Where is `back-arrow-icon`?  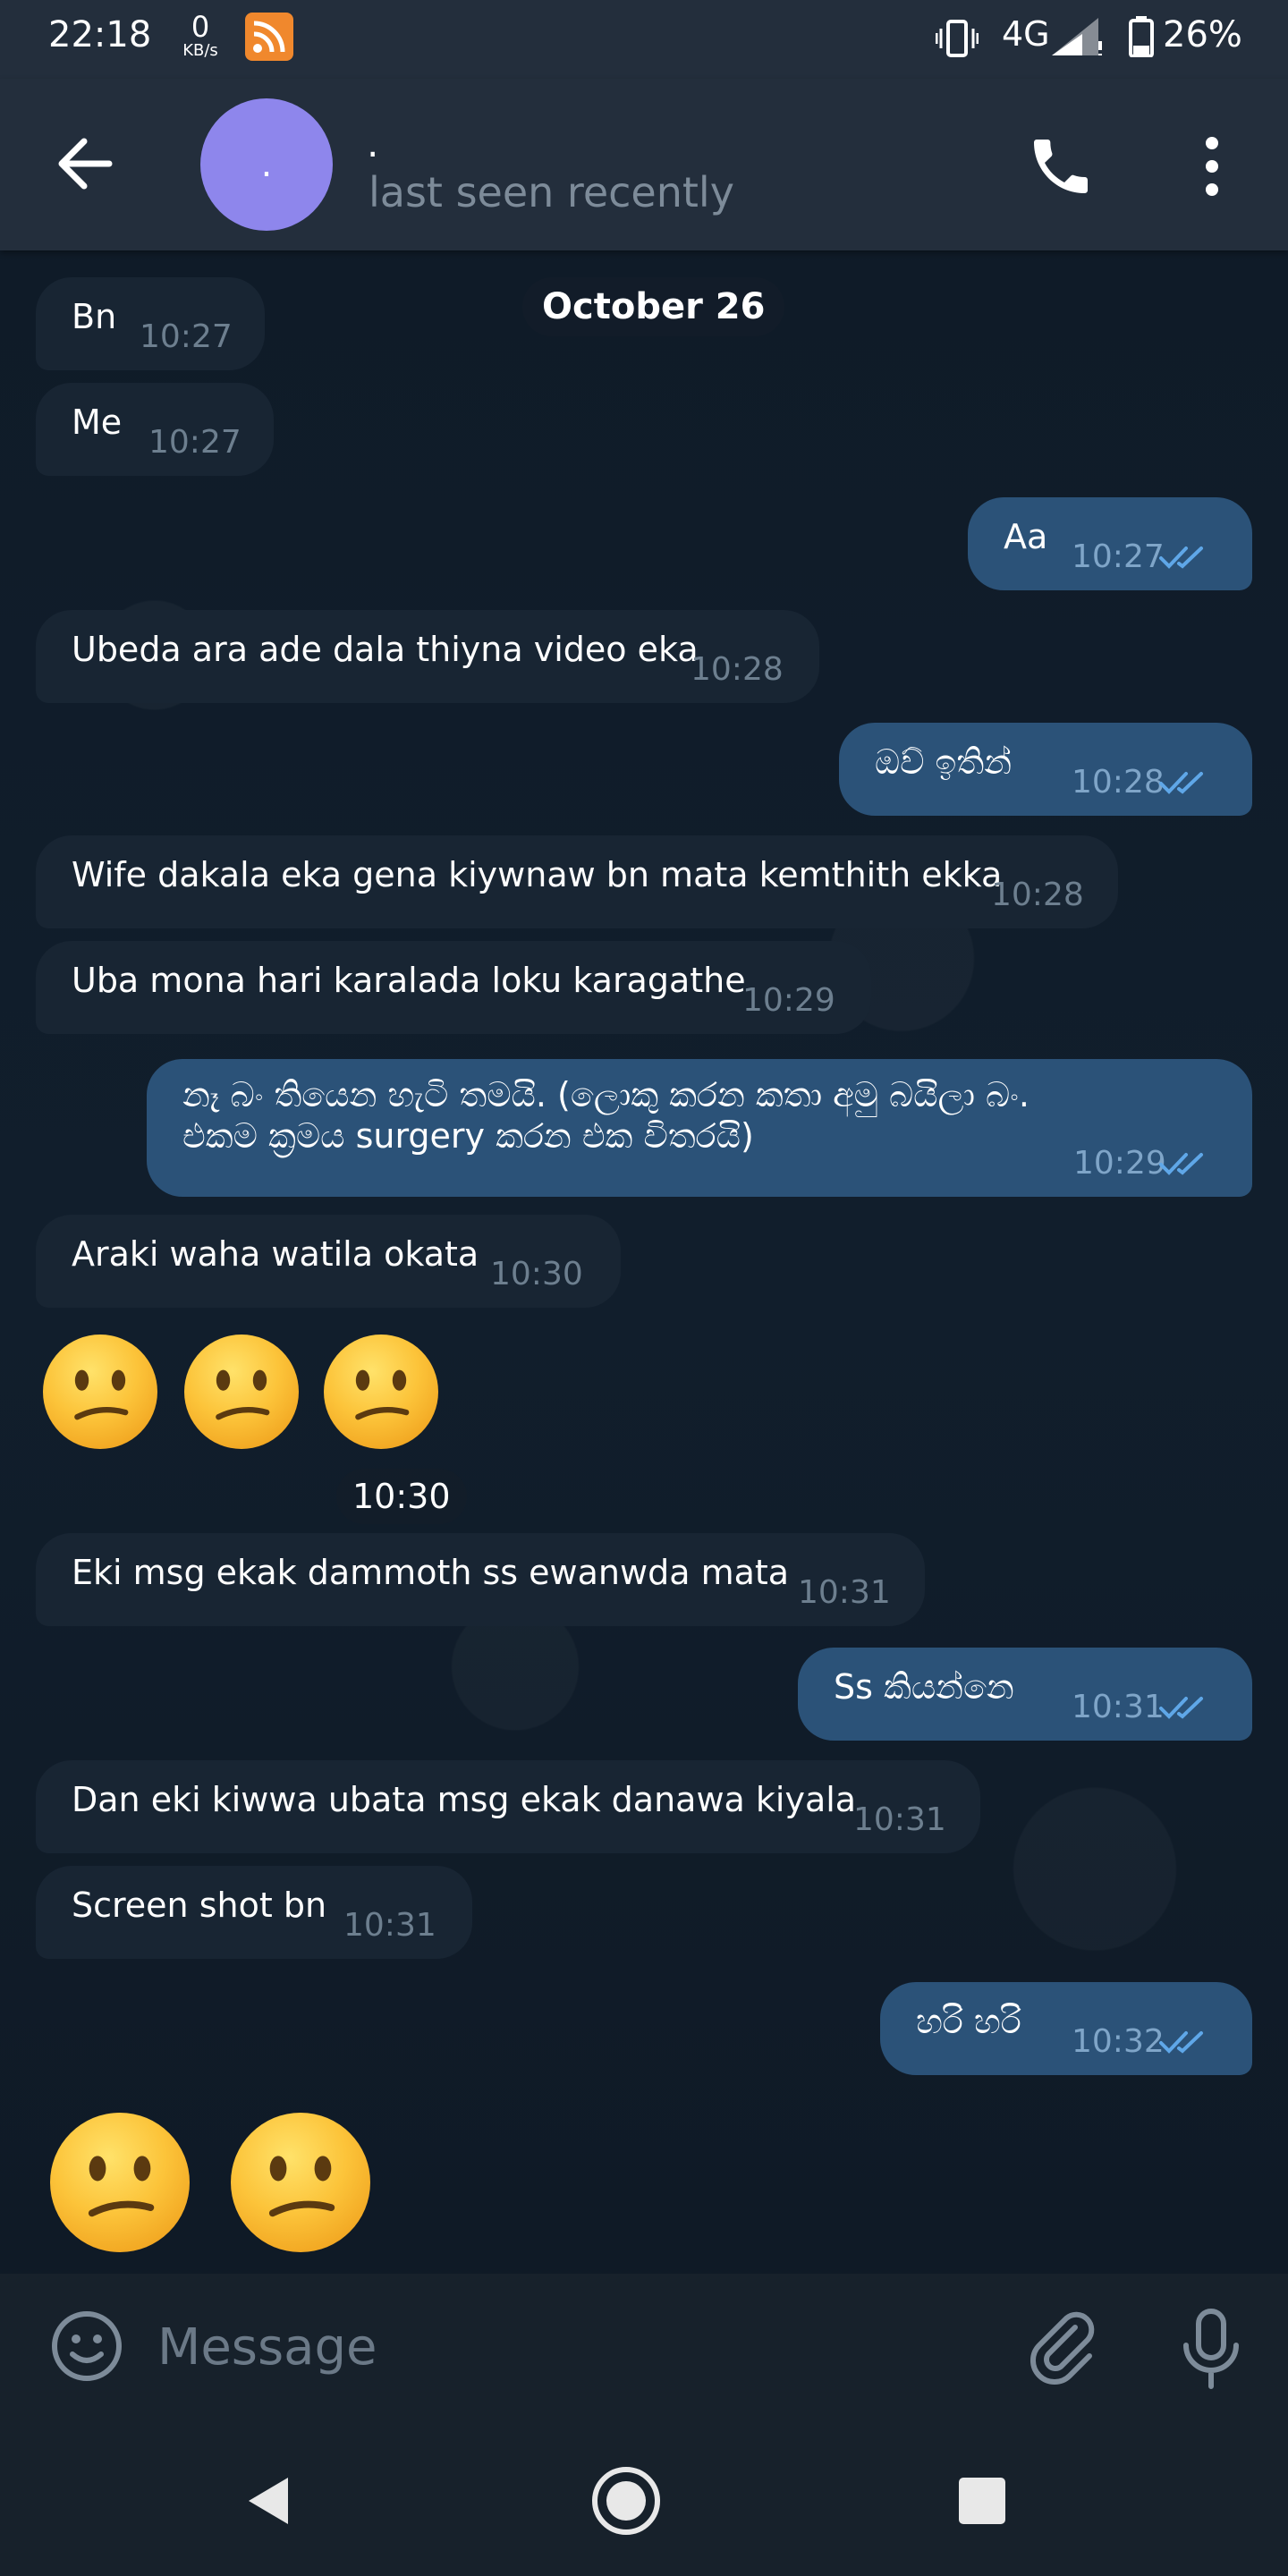
back-arrow-icon is located at coordinates (85, 164).